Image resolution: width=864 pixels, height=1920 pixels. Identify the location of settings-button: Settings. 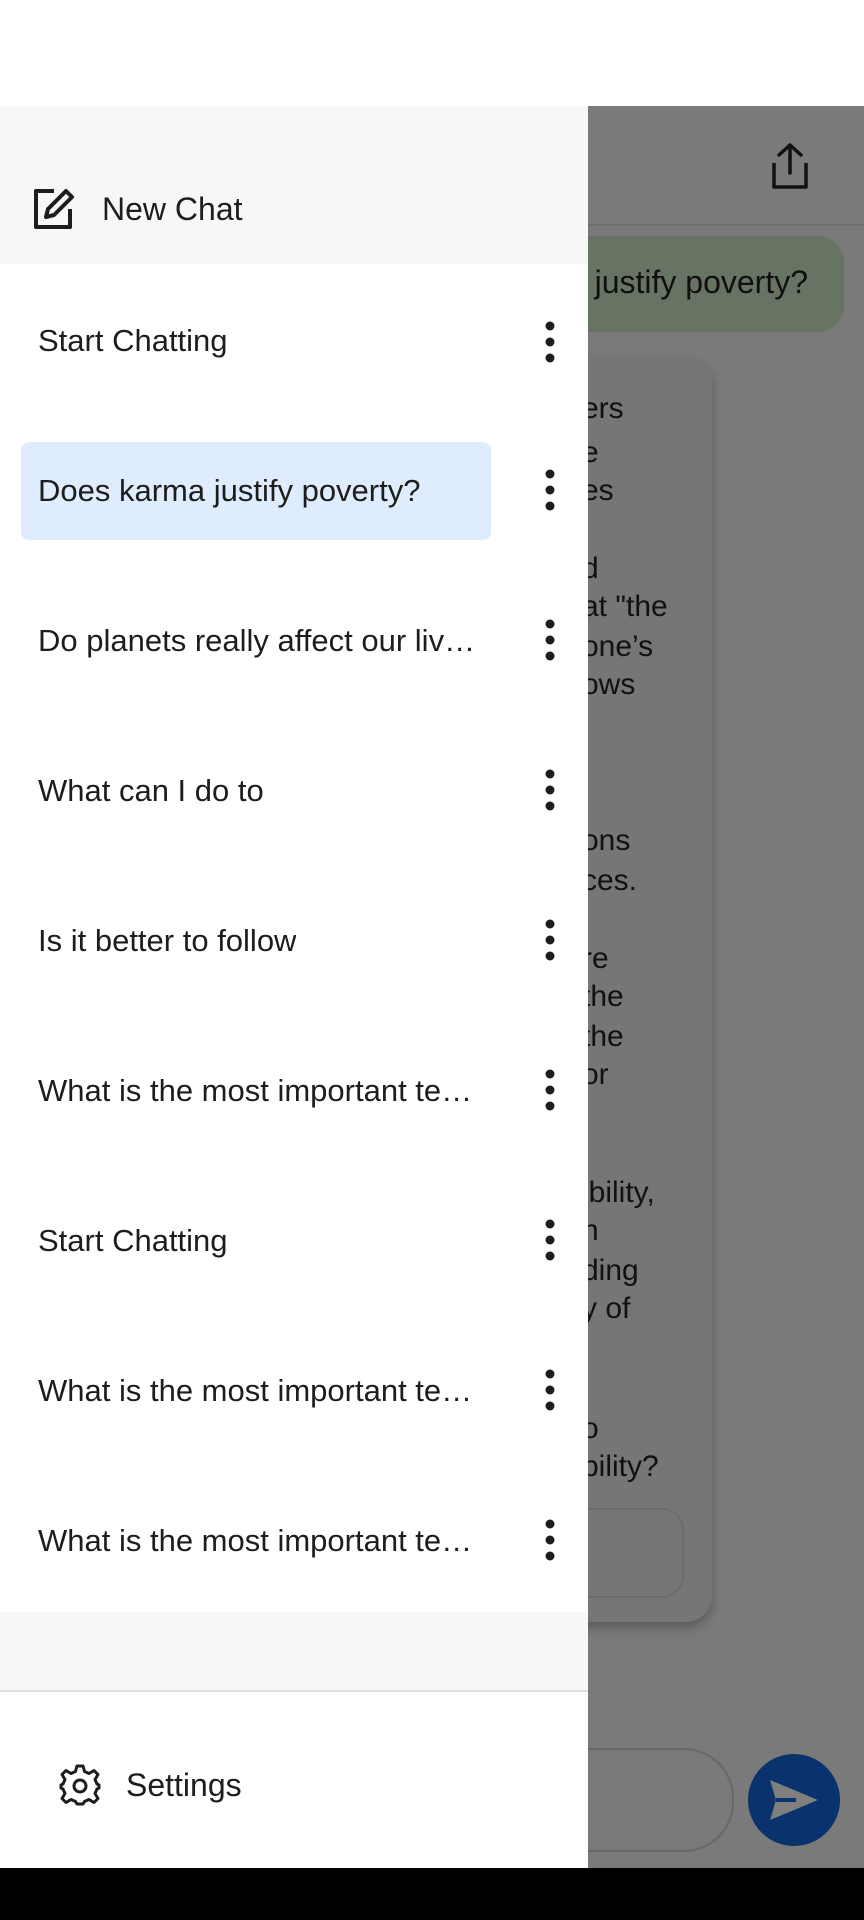
(150, 1785).